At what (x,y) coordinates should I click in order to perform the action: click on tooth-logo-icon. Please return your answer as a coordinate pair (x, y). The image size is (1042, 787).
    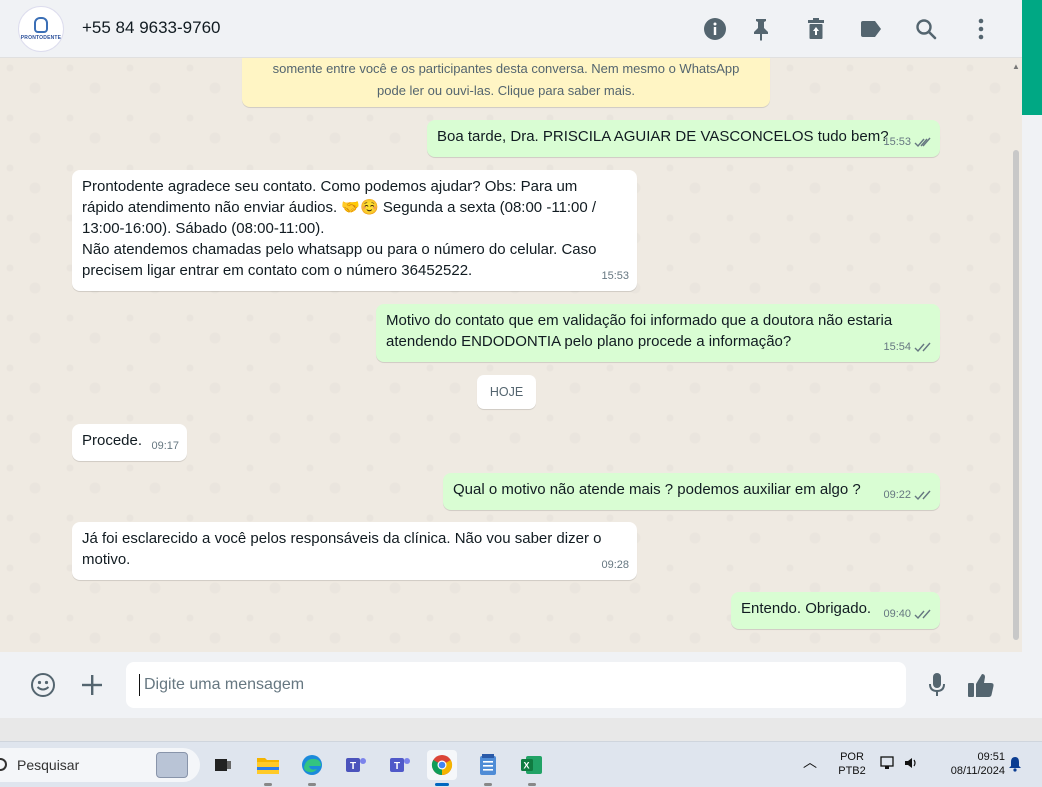
    Looking at the image, I should click on (41, 25).